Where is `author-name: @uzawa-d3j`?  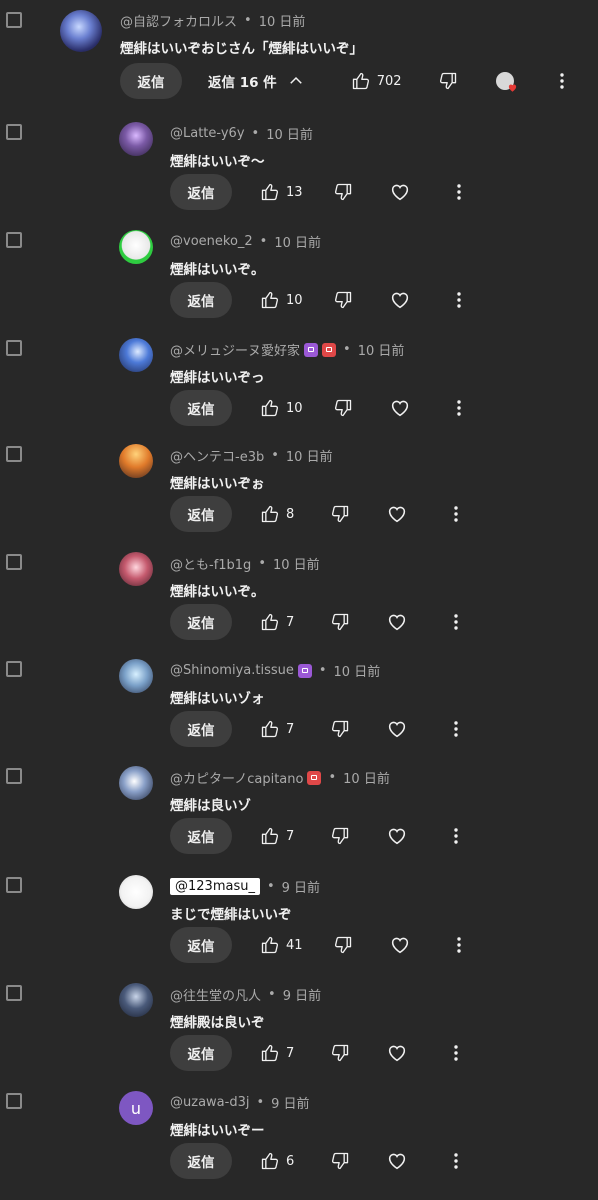 author-name: @uzawa-d3j is located at coordinates (209, 1102).